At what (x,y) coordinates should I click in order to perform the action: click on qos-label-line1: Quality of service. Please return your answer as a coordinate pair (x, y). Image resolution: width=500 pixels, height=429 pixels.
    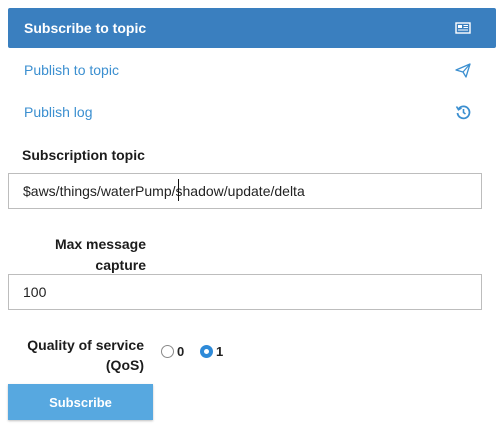
    Looking at the image, I should click on (85, 345).